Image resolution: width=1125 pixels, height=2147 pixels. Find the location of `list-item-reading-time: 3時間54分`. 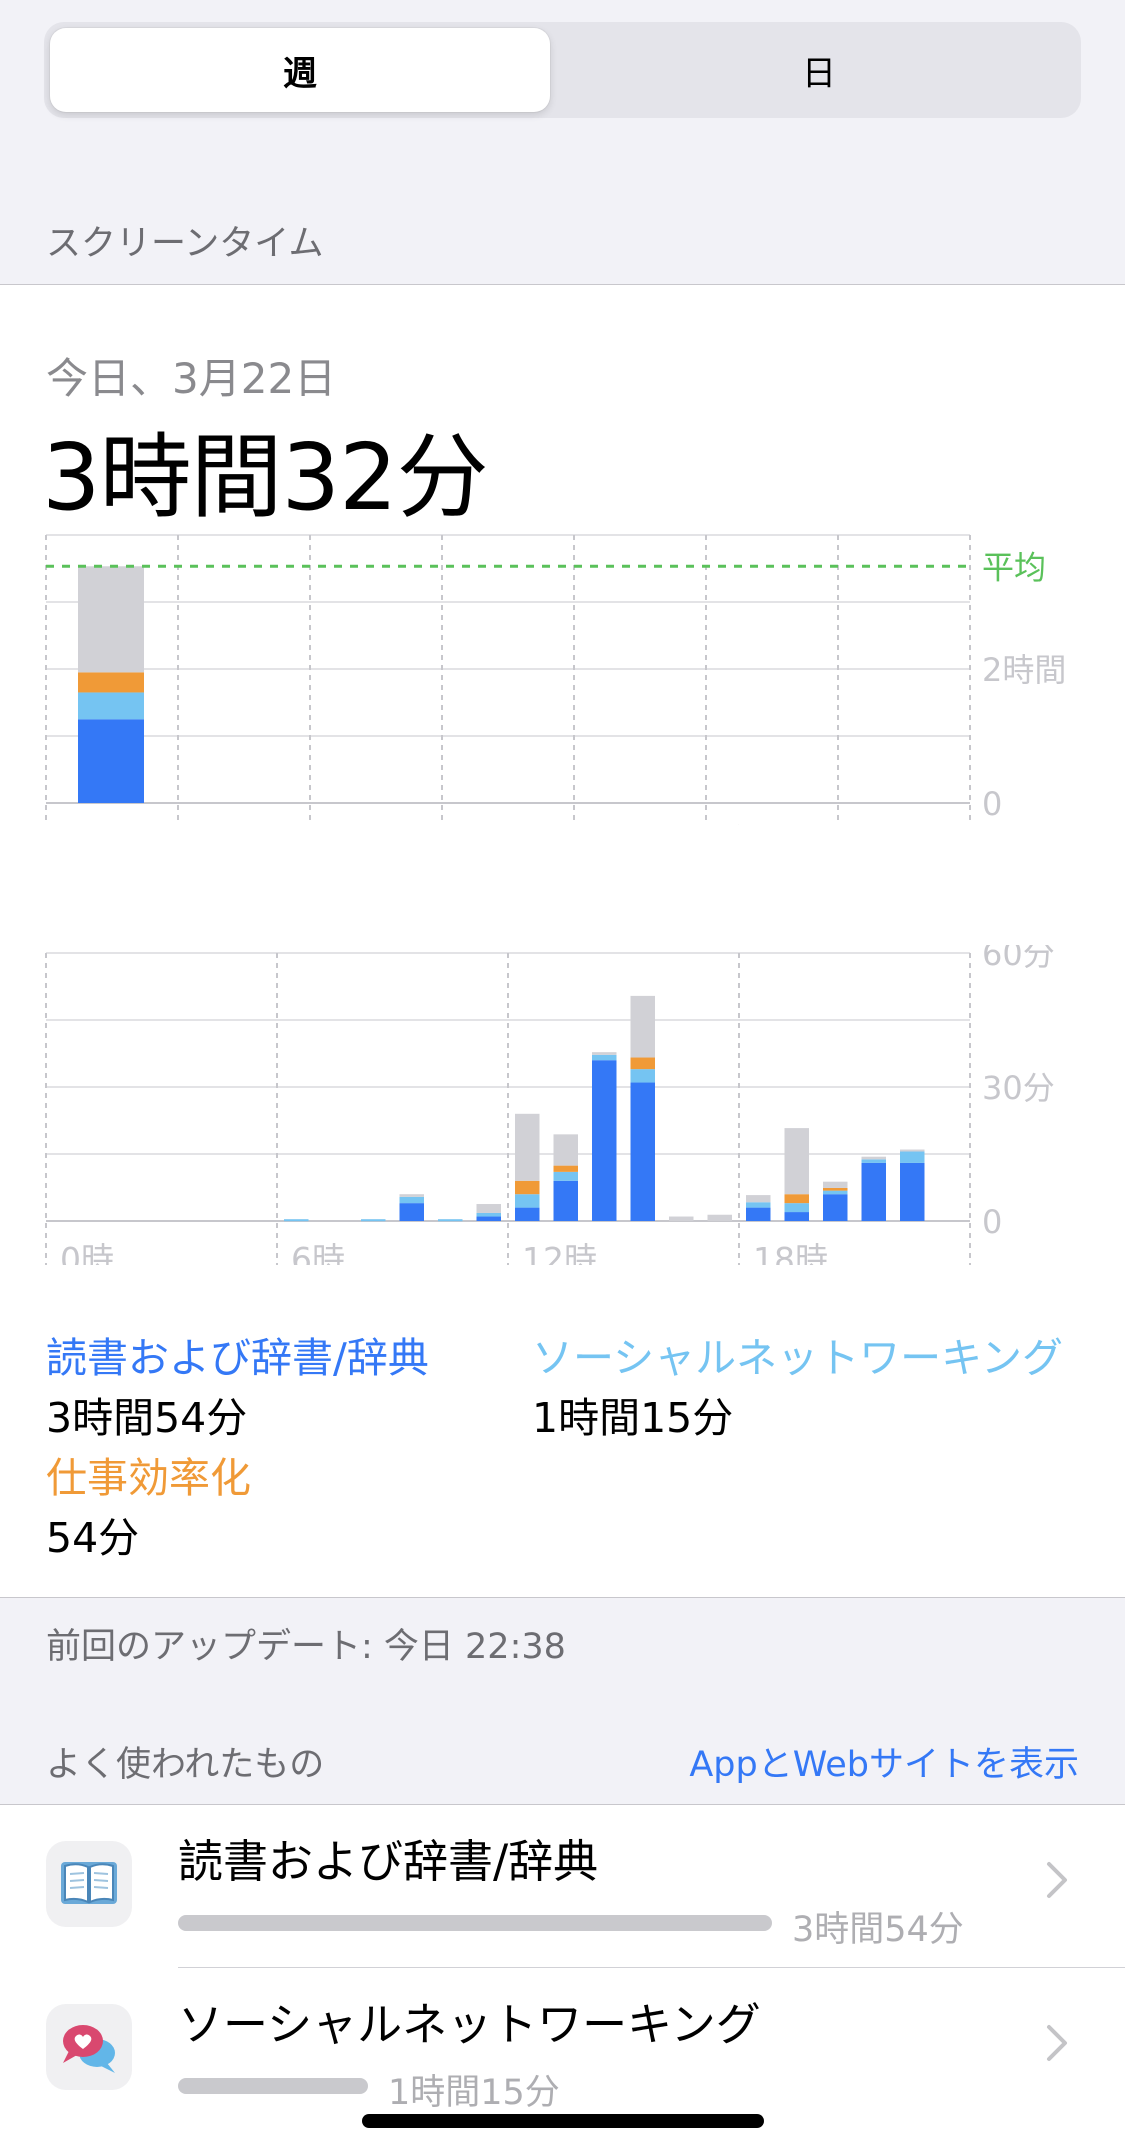

list-item-reading-time: 3時間54分 is located at coordinates (878, 1930).